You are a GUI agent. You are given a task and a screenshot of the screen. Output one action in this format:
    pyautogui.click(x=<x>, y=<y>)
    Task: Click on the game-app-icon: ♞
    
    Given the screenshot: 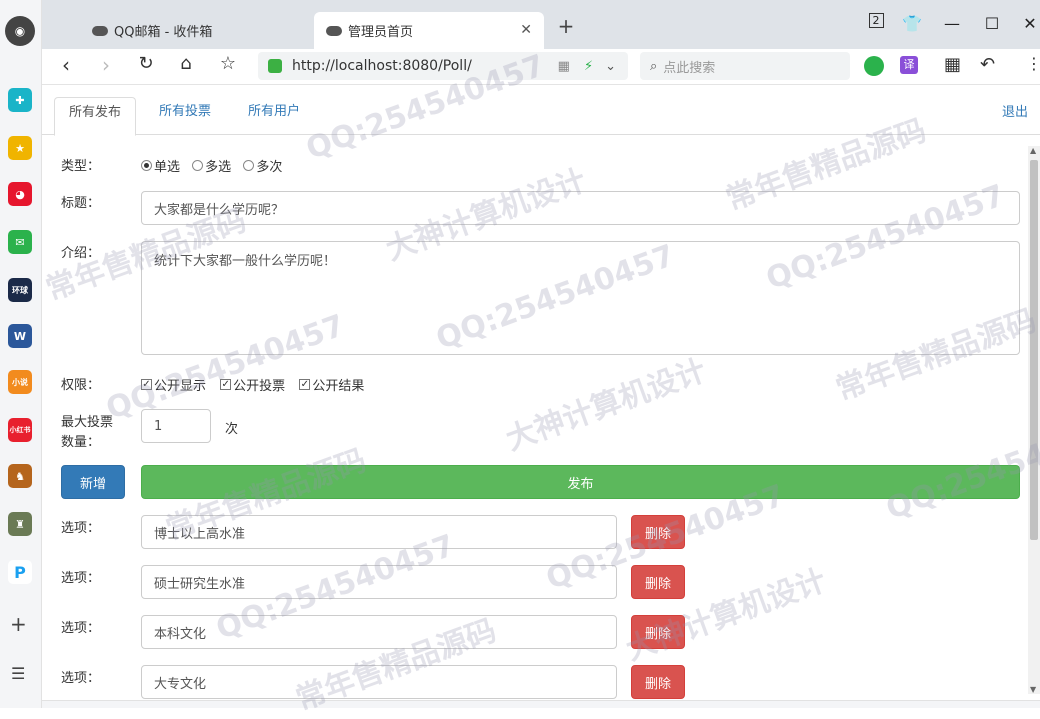 What is the action you would take?
    pyautogui.click(x=20, y=476)
    